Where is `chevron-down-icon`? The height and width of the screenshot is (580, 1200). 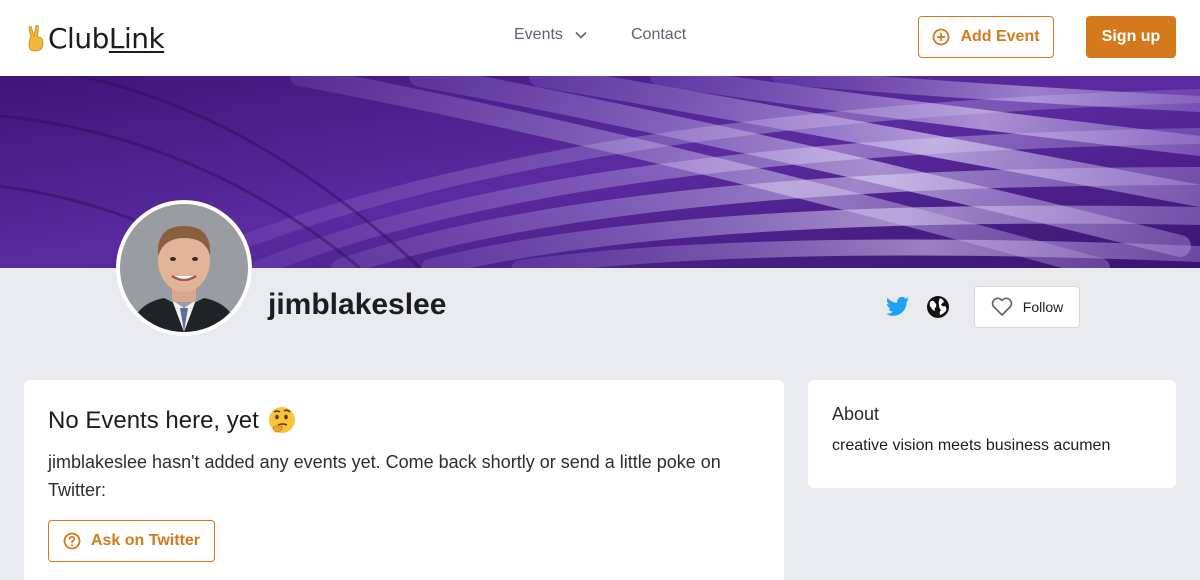
chevron-down-icon is located at coordinates (581, 35).